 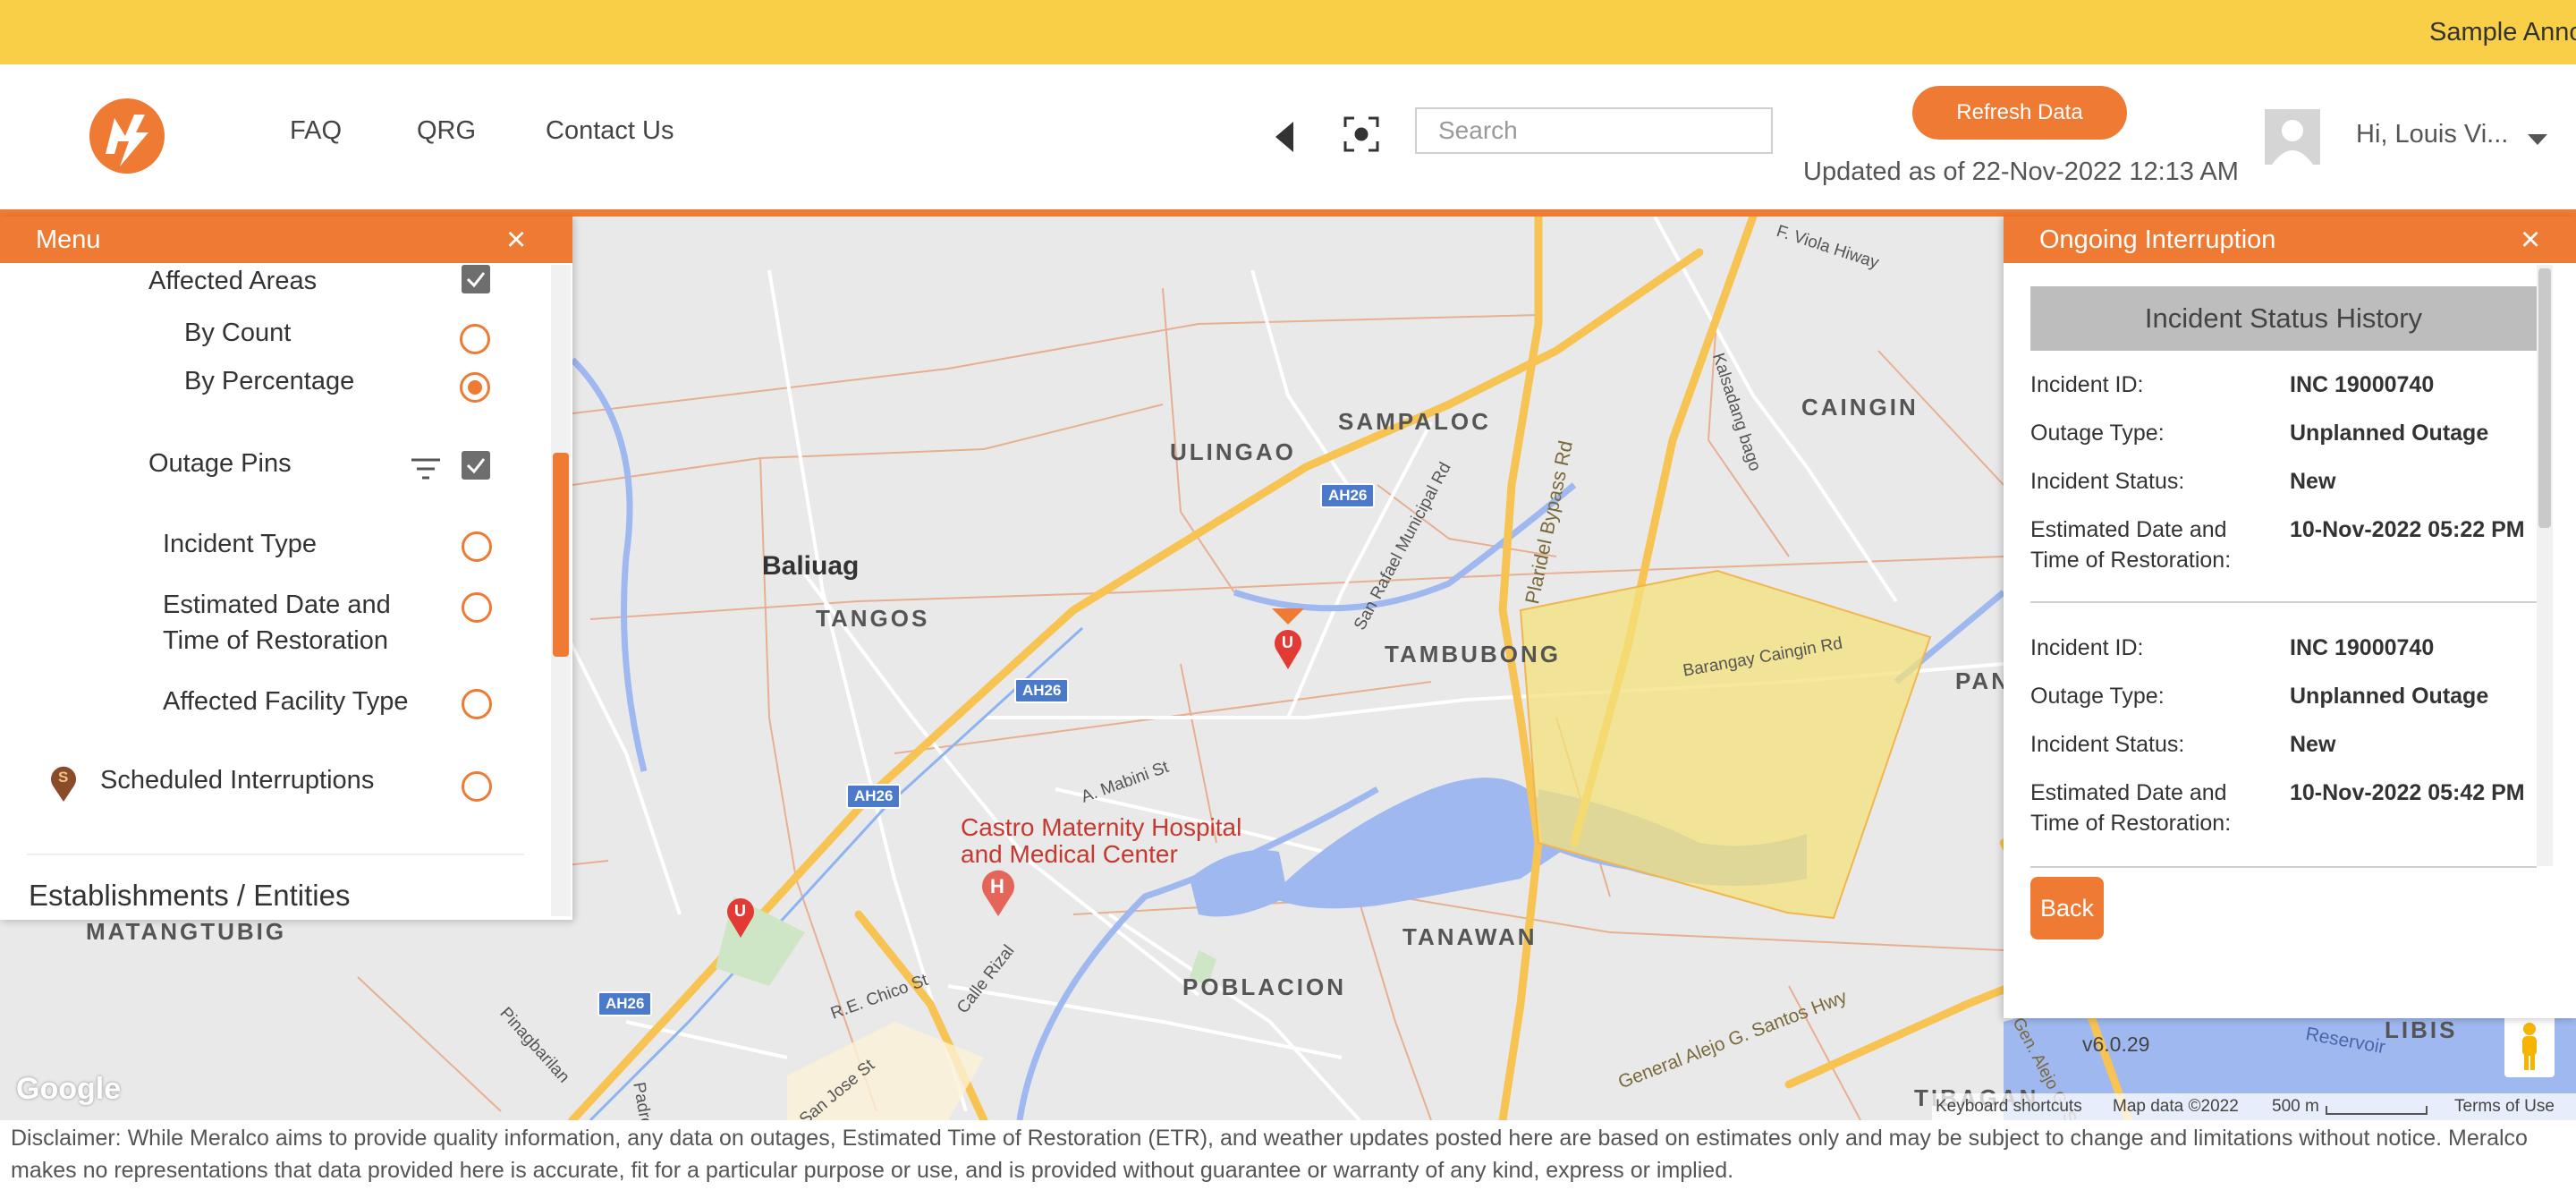 I want to click on outage-pins-label: Outage Pins, so click(x=220, y=463).